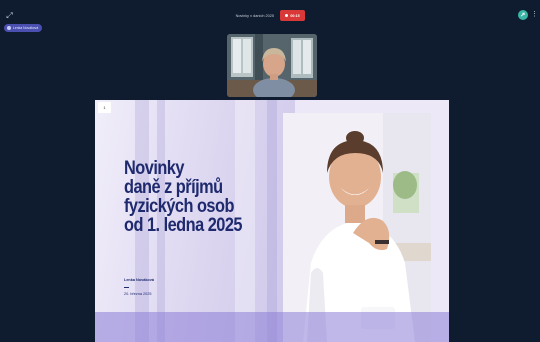  What do you see at coordinates (154, 168) in the screenshot?
I see `slide-title-line: Novinky` at bounding box center [154, 168].